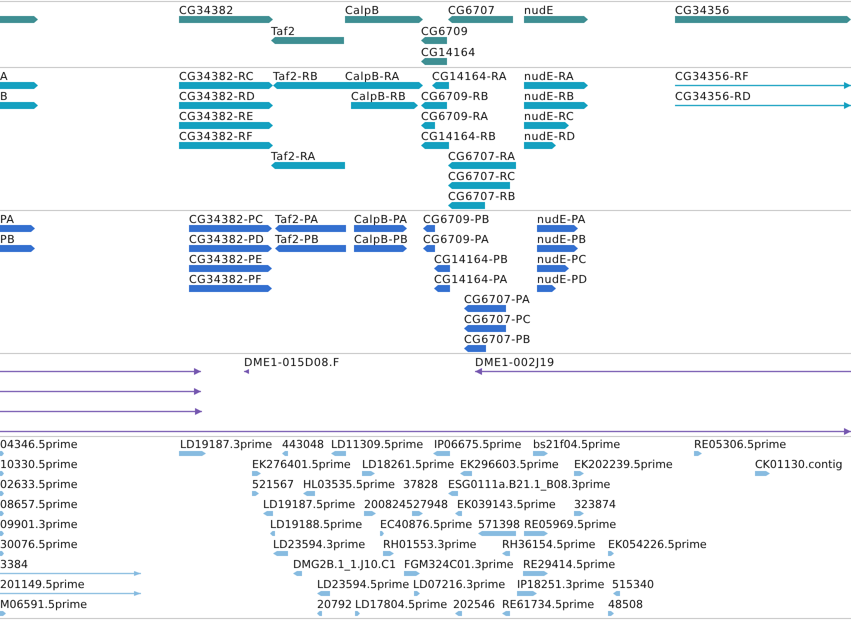 The image size is (851, 622). What do you see at coordinates (562, 239) in the screenshot?
I see `protein-label: nudE-PB` at bounding box center [562, 239].